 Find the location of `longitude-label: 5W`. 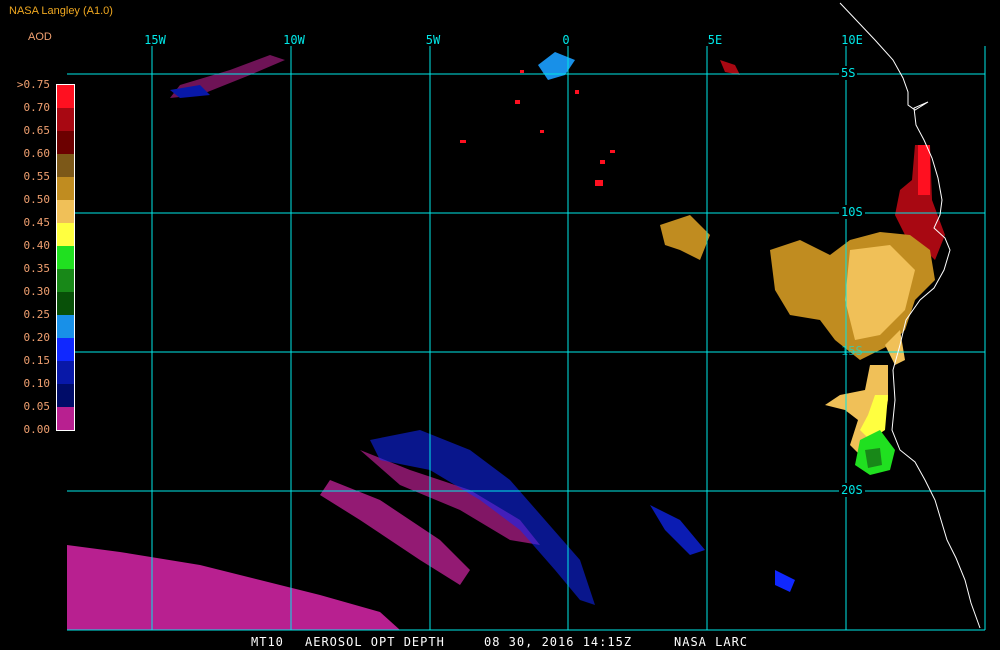

longitude-label: 5W is located at coordinates (433, 40).